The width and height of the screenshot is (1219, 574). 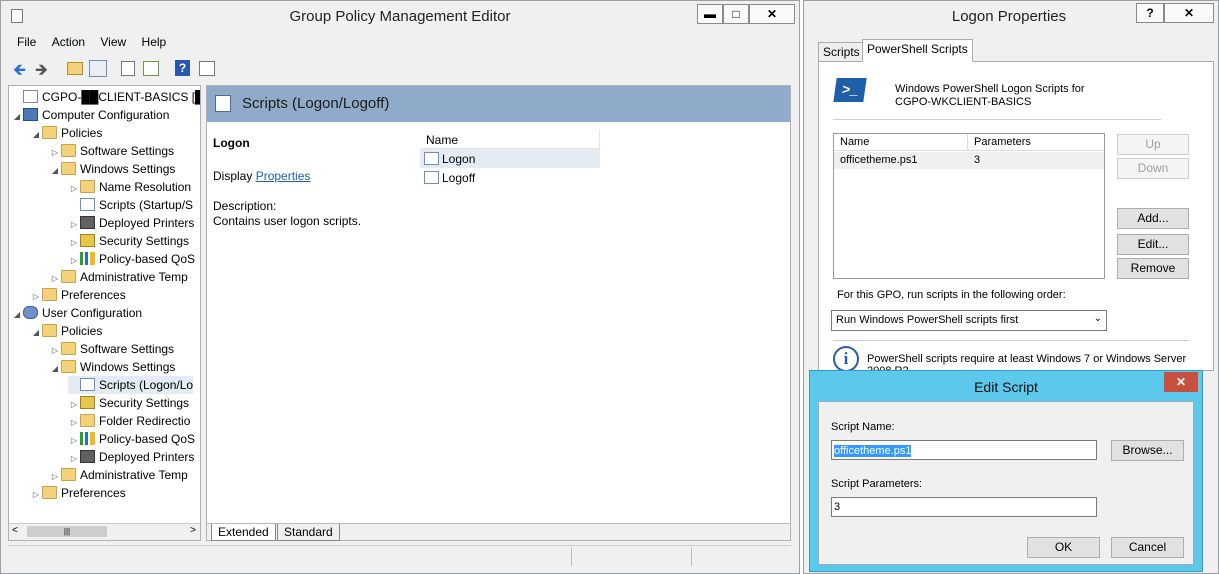 I want to click on tree-hscrollbar: < ||| >, so click(x=104, y=531).